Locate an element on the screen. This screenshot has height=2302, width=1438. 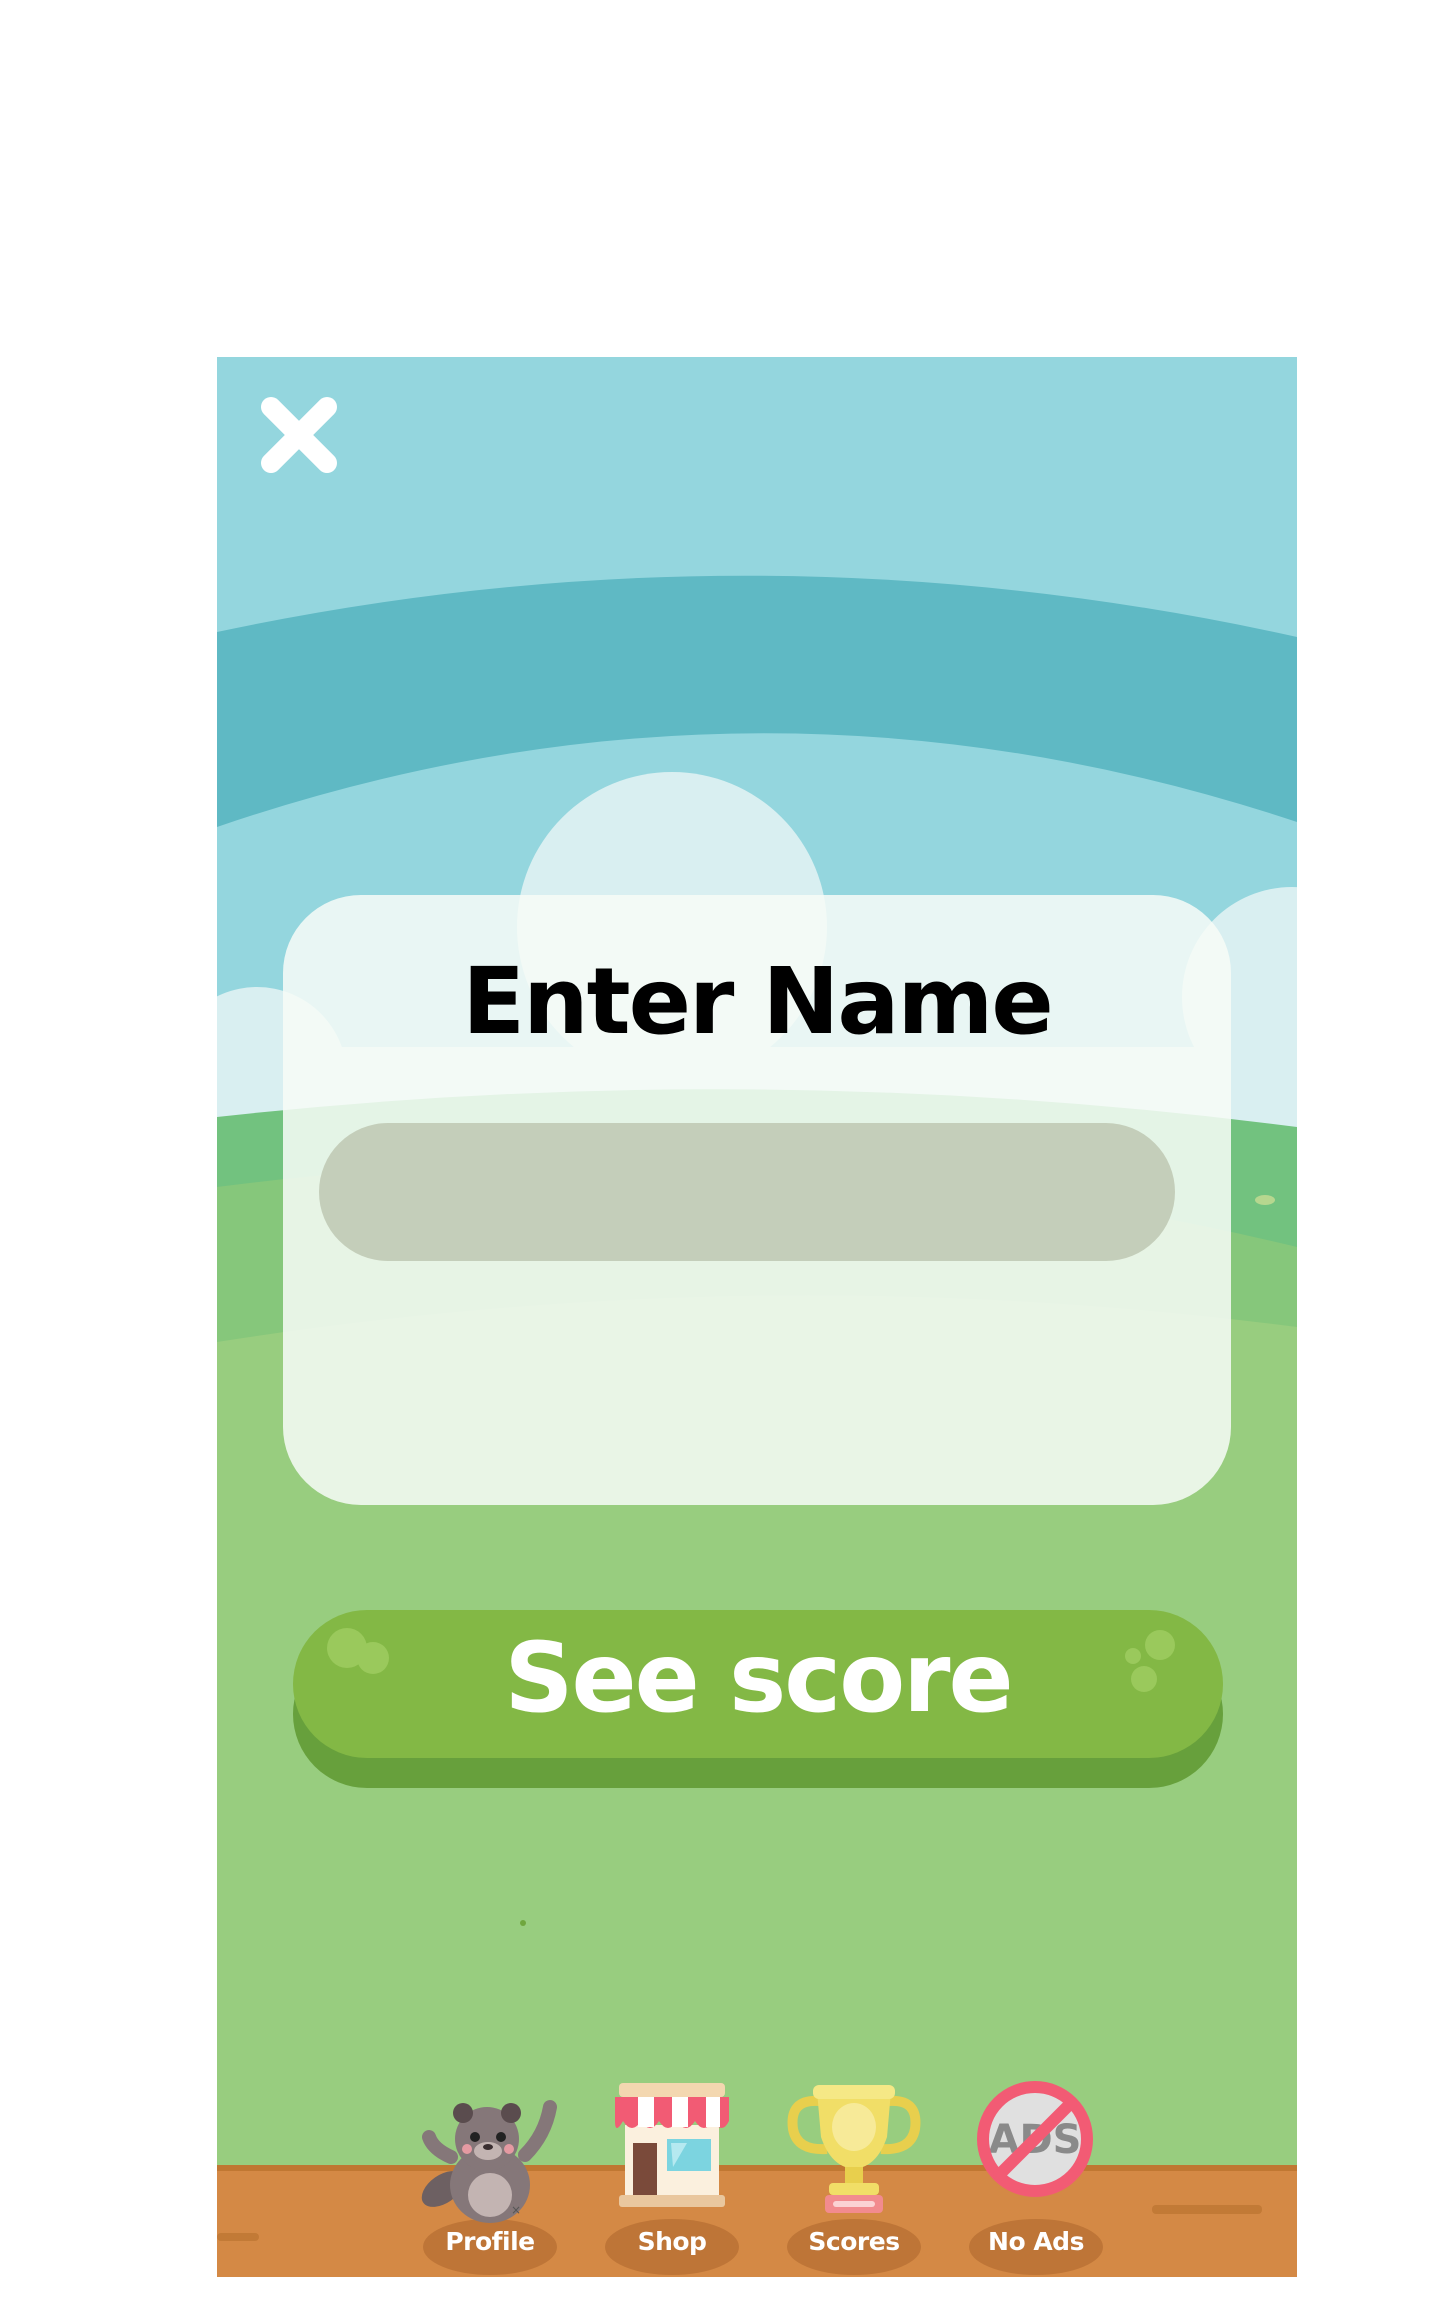
see-score-label: See score is located at coordinates (758, 1678).